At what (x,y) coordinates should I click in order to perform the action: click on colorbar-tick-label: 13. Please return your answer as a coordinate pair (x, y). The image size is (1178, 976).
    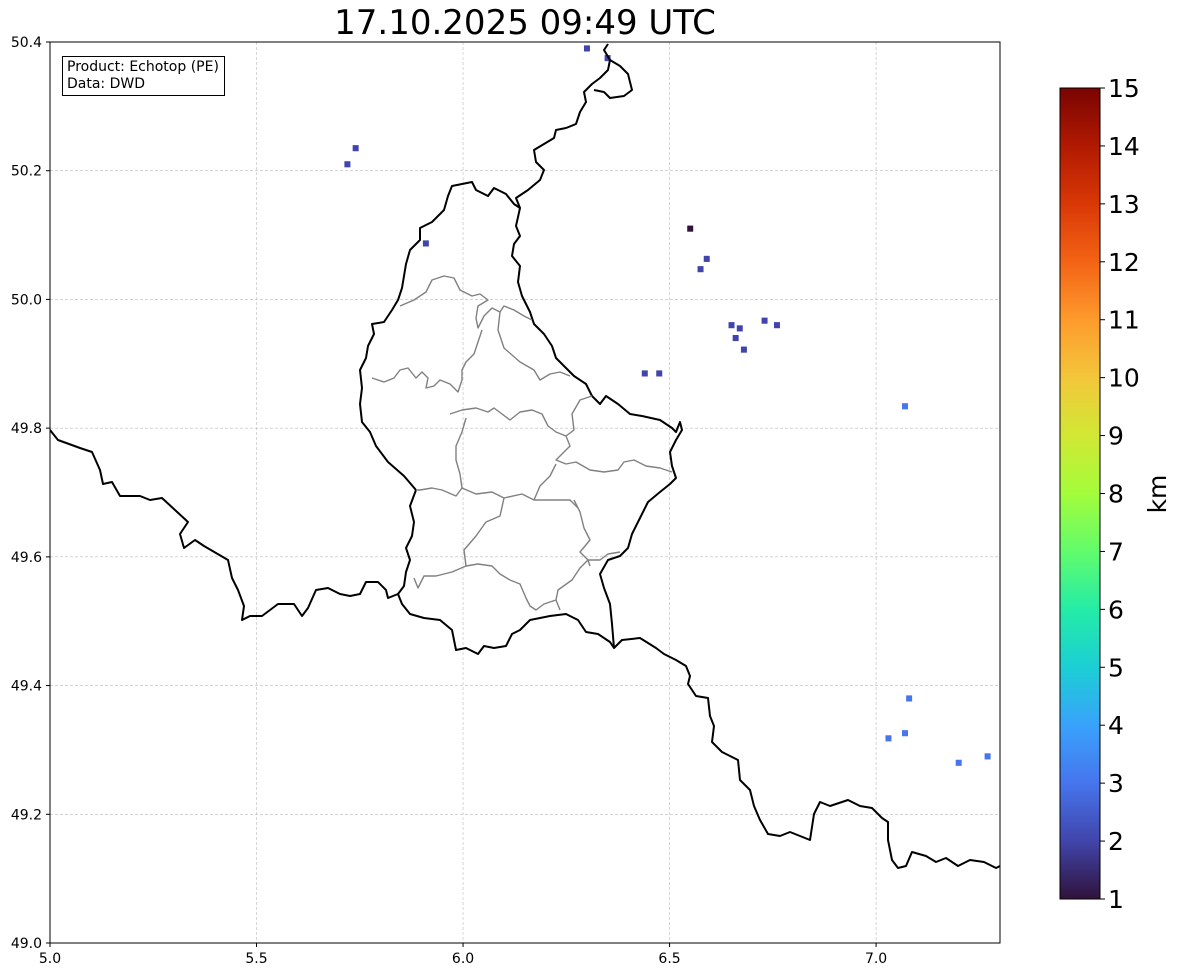
    Looking at the image, I should click on (1124, 204).